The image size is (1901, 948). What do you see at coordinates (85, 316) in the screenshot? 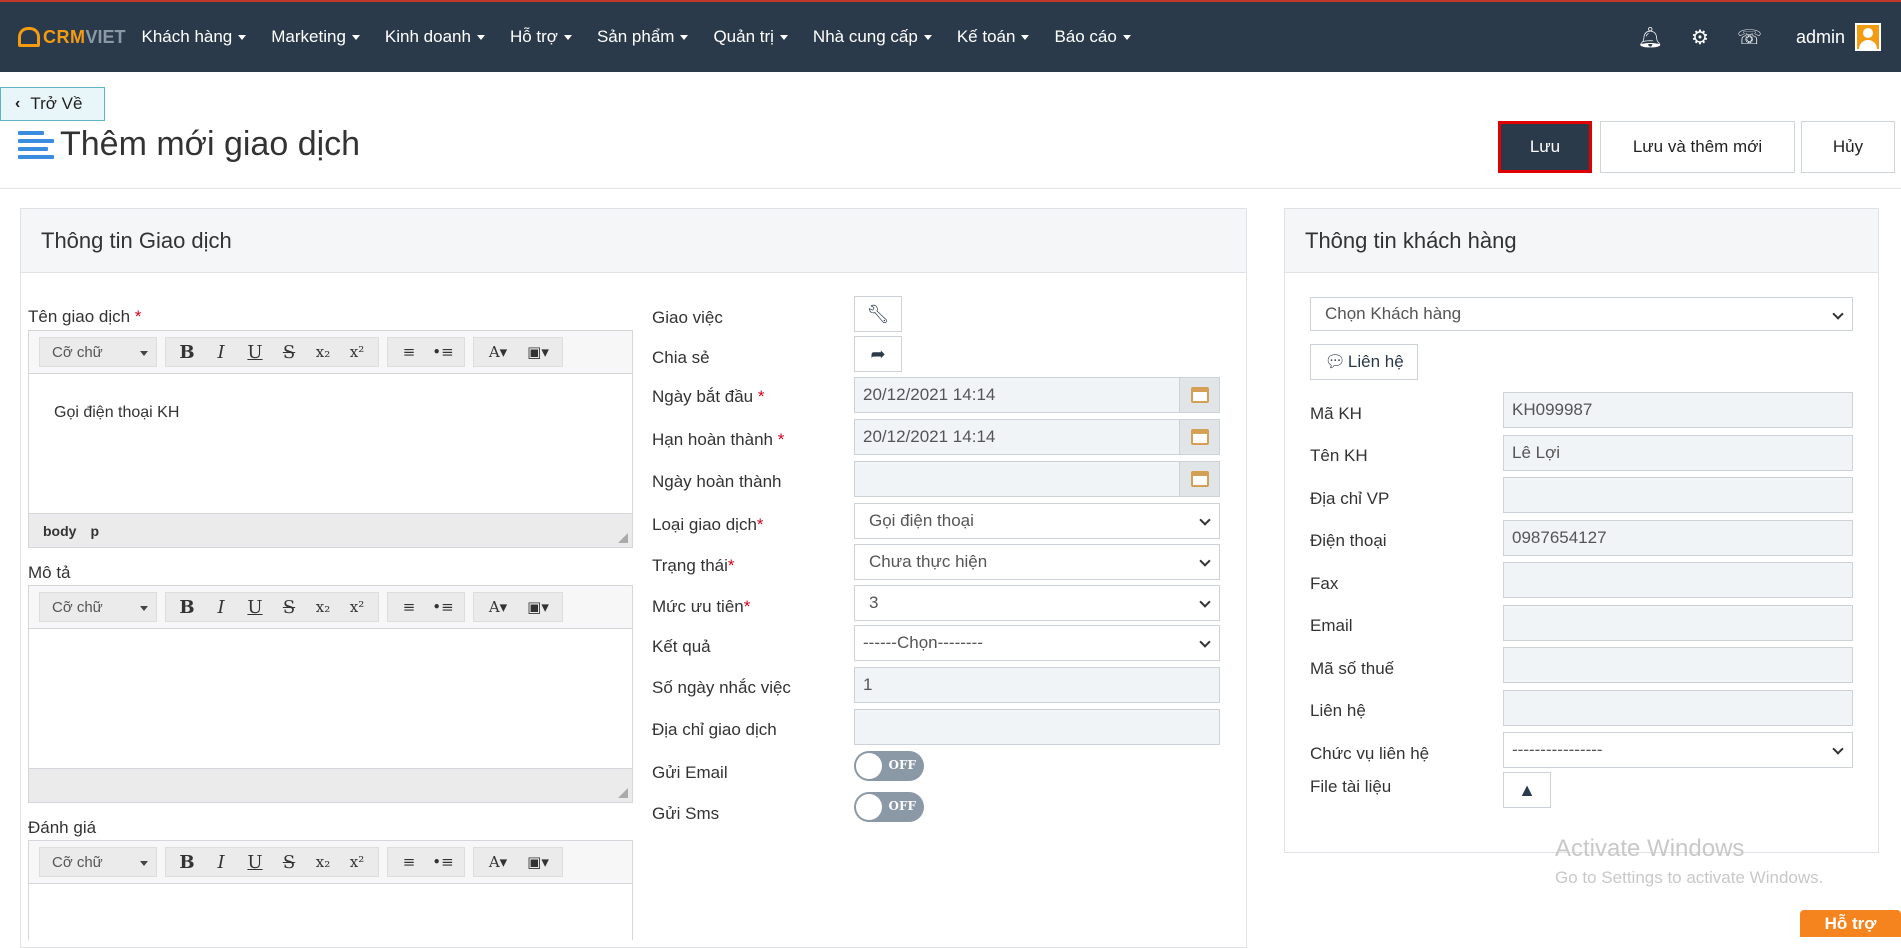
I see `name-label: Tên giao dịch *` at bounding box center [85, 316].